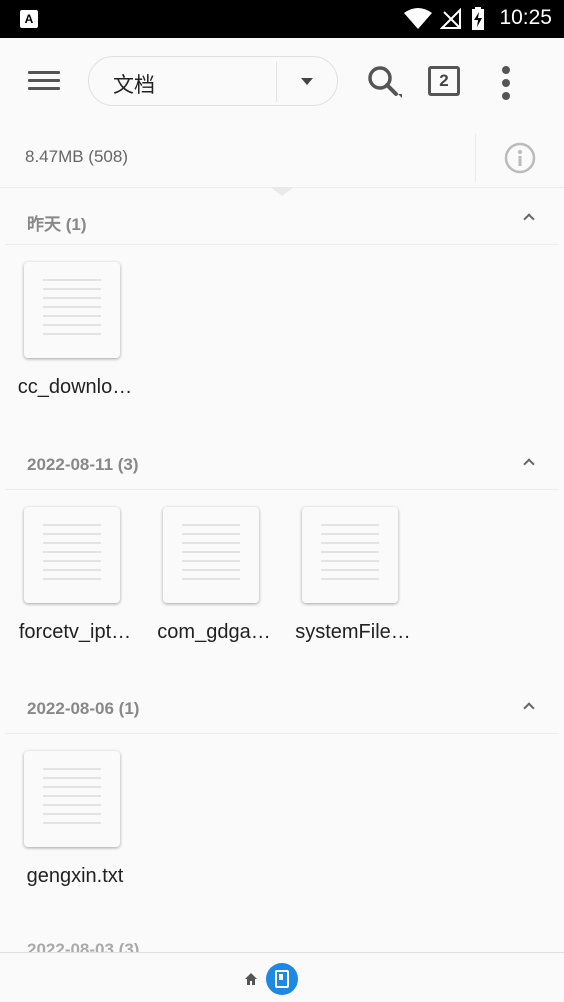  What do you see at coordinates (384, 84) in the screenshot?
I see `search-icon` at bounding box center [384, 84].